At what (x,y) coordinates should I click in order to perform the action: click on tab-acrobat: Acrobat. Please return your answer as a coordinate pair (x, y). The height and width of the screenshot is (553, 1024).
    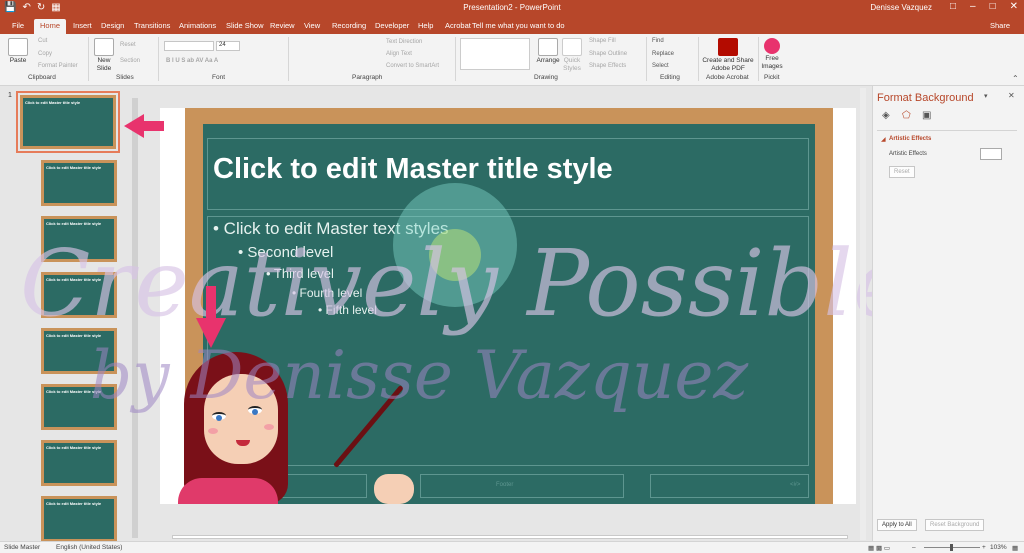
    Looking at the image, I should click on (458, 25).